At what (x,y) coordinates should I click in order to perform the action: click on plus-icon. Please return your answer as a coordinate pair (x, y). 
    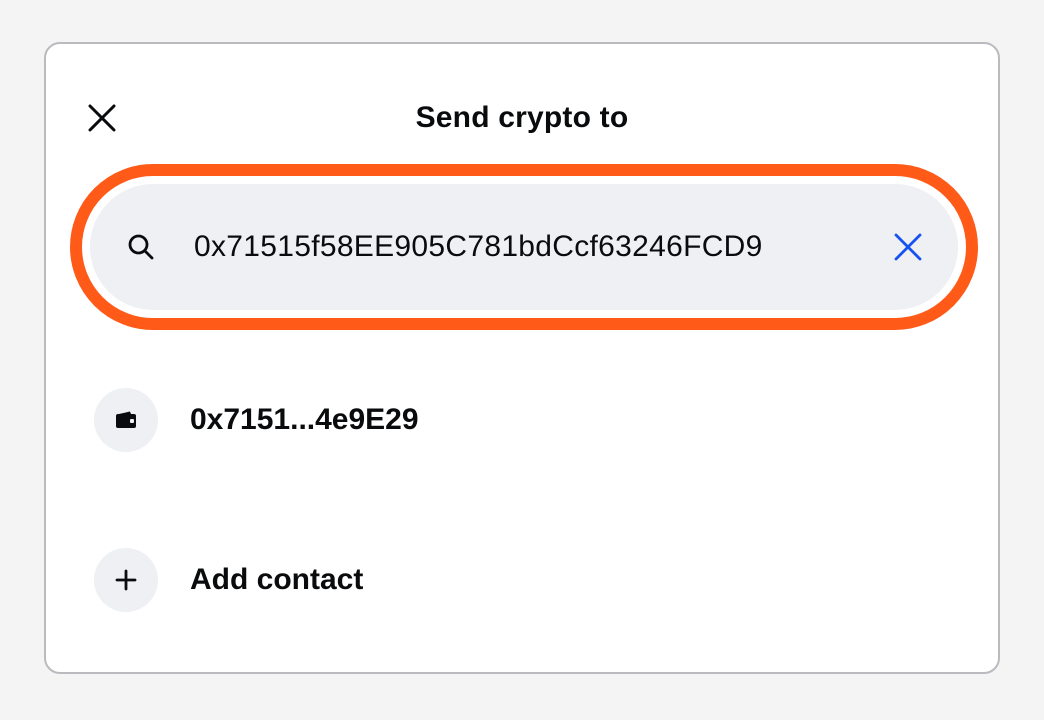
    Looking at the image, I should click on (126, 580).